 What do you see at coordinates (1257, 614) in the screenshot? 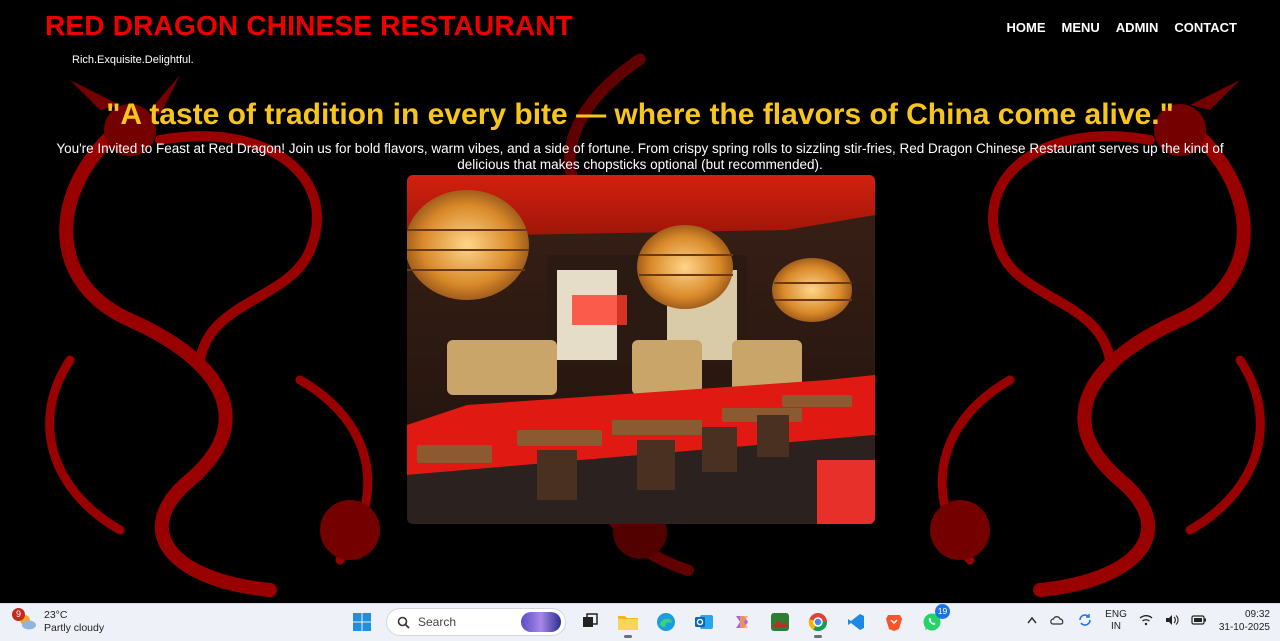
I see `clock-time: 09:32` at bounding box center [1257, 614].